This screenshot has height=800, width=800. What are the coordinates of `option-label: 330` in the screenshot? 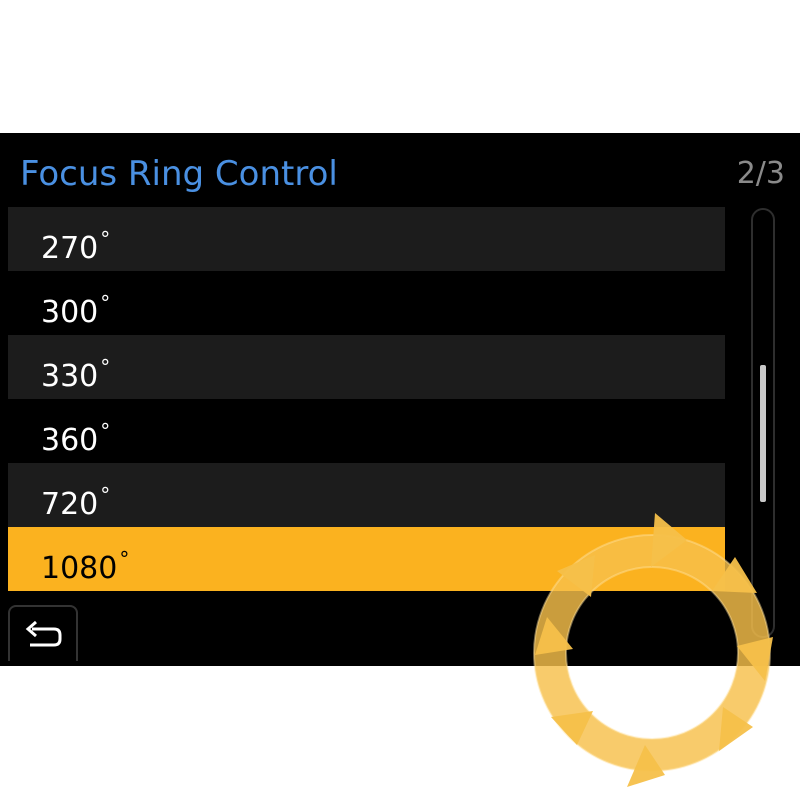 It's located at (70, 376).